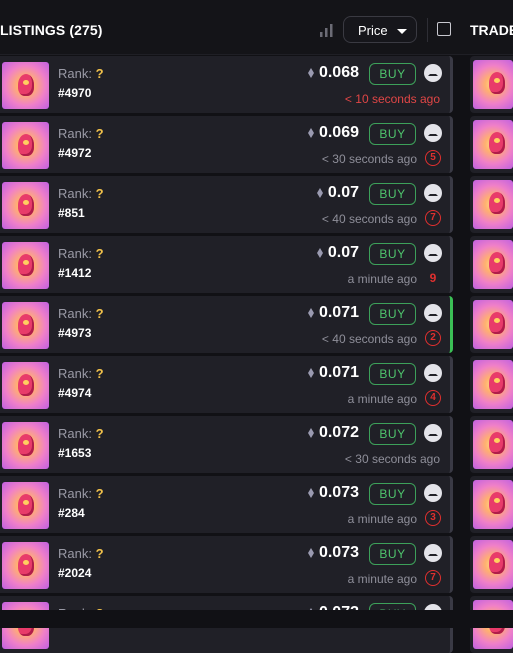 The width and height of the screenshot is (513, 653). Describe the element at coordinates (256, 27) in the screenshot. I see `listings-header: LISTINGS (275) Price TRADE` at that location.